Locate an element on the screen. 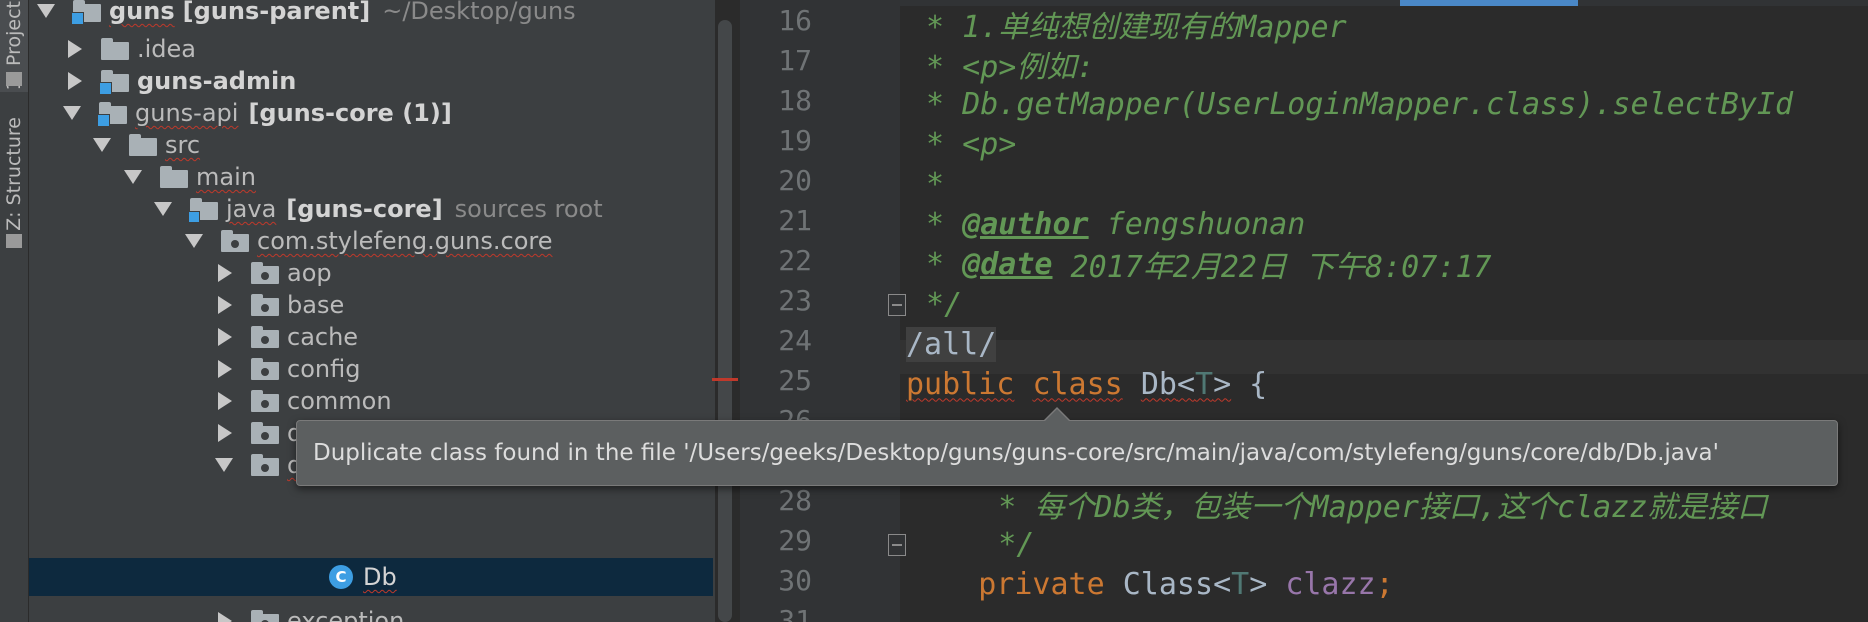  tree-row-label: guns-api is located at coordinates (187, 113).